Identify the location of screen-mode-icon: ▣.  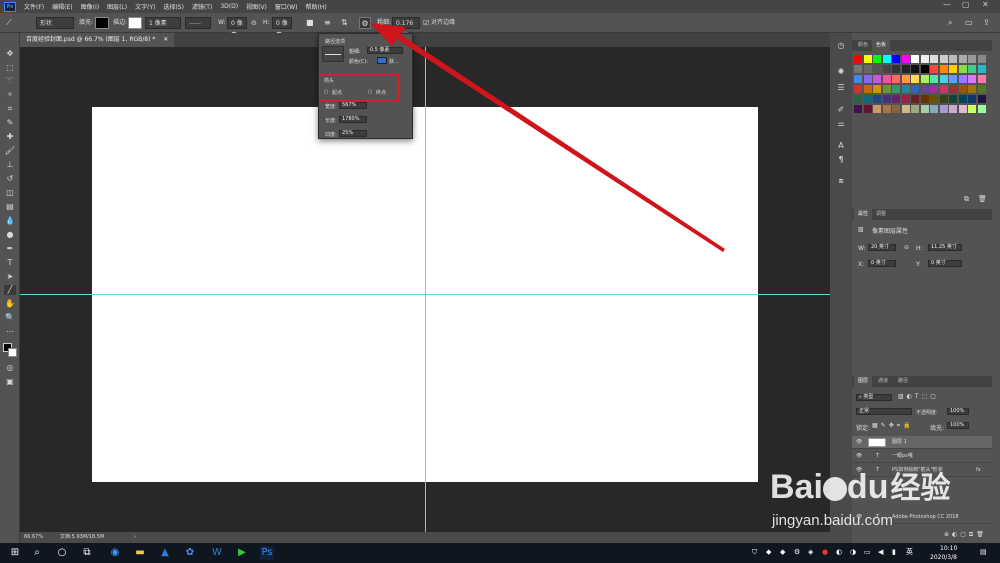
(10, 382).